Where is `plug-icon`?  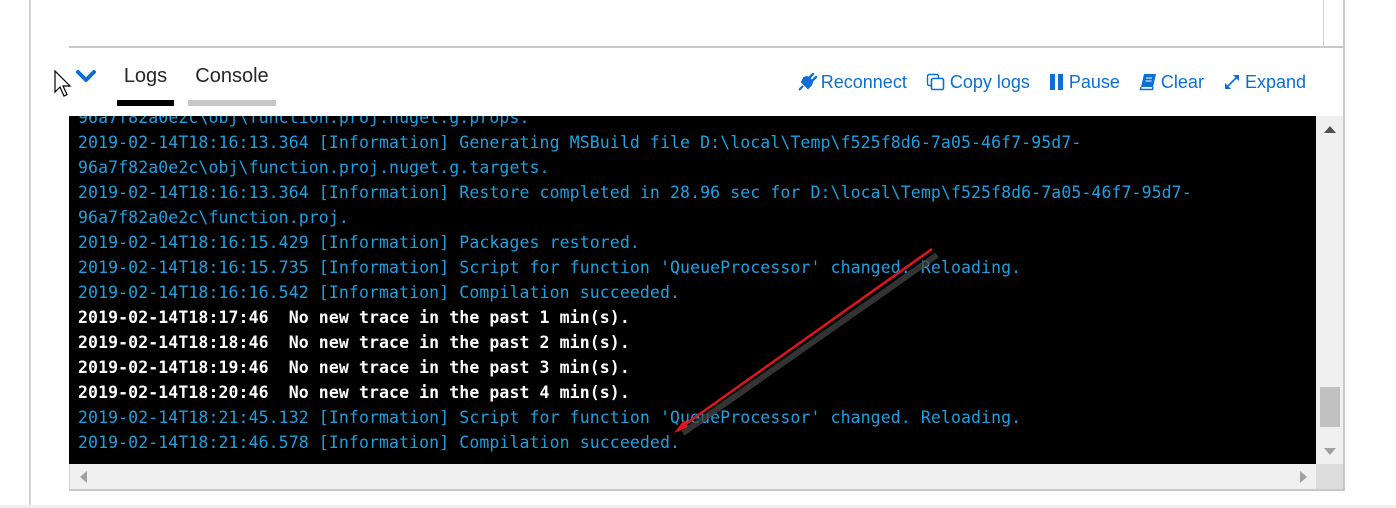
plug-icon is located at coordinates (807, 82).